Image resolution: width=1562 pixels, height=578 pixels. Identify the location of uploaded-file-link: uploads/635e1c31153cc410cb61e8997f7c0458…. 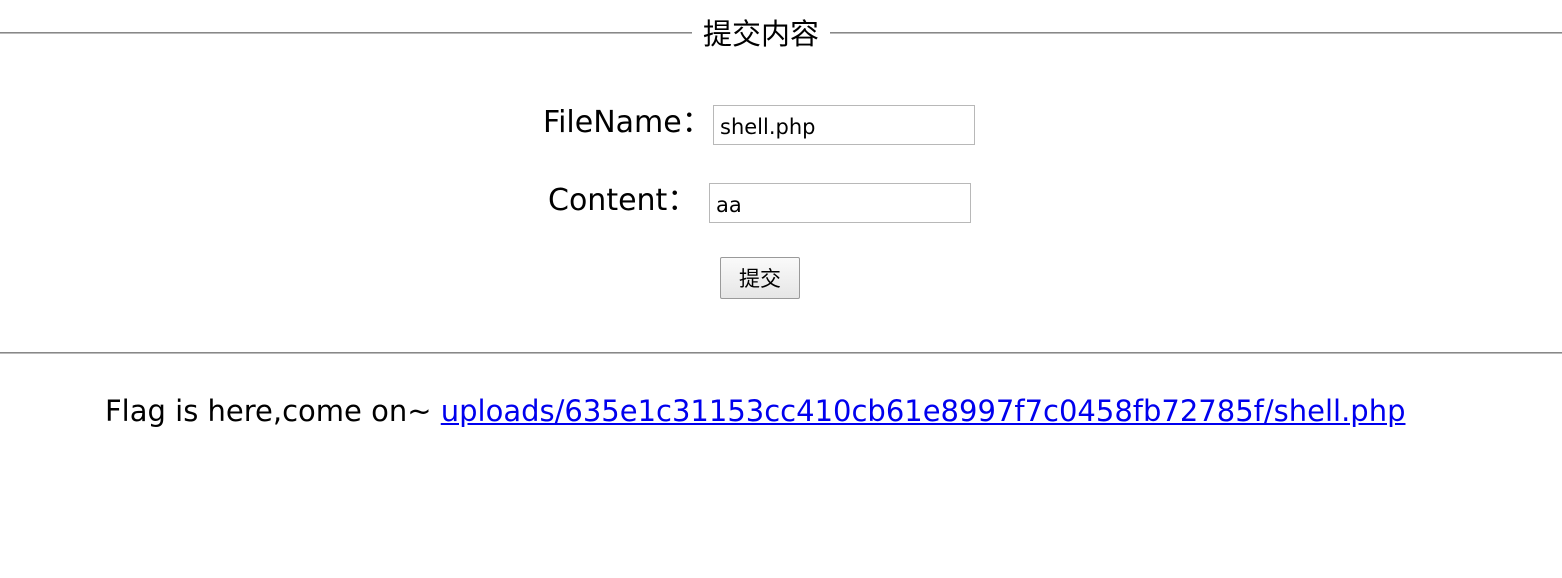
(923, 411).